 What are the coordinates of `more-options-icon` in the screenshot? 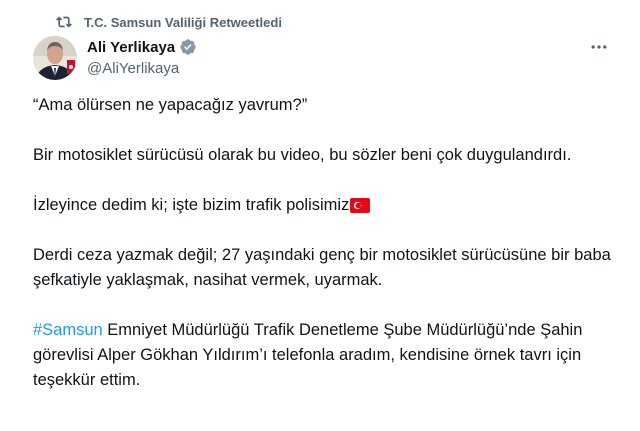 It's located at (599, 47).